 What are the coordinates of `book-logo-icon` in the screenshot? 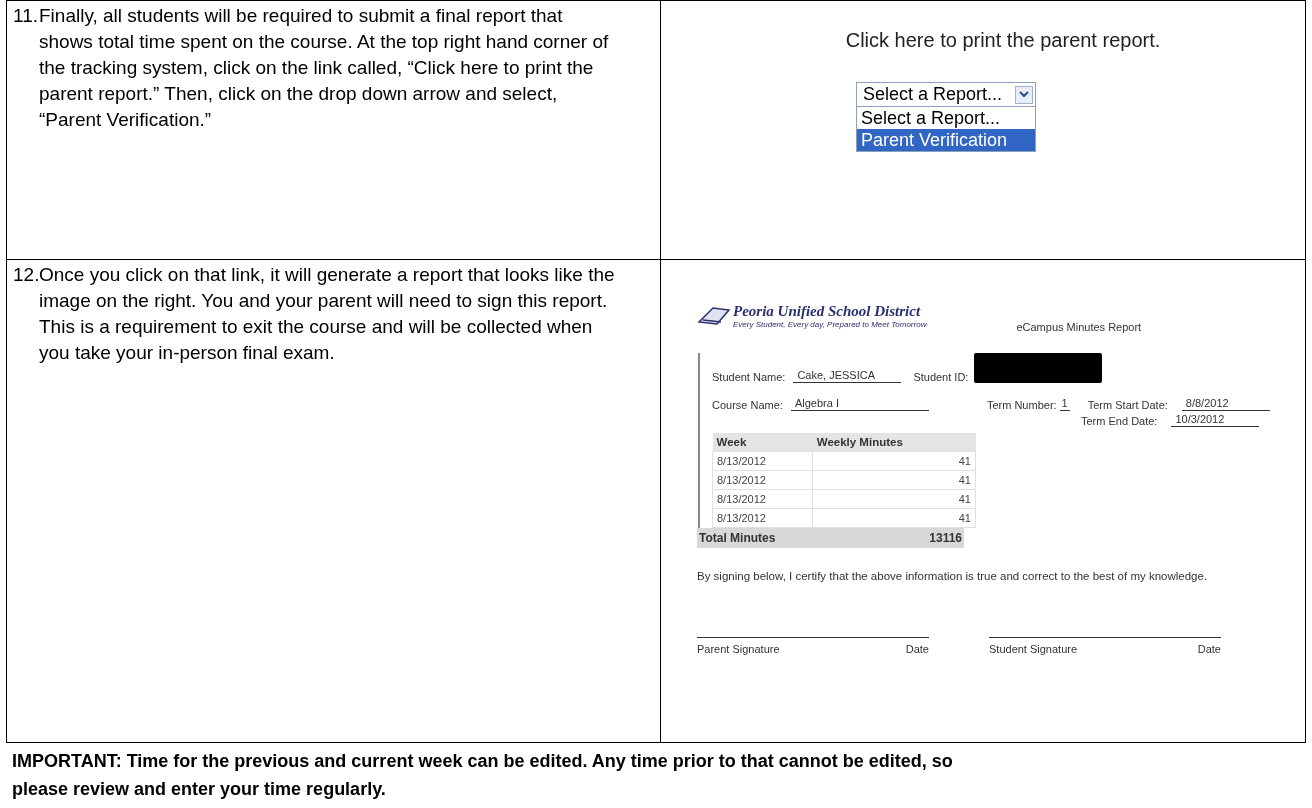 It's located at (714, 316).